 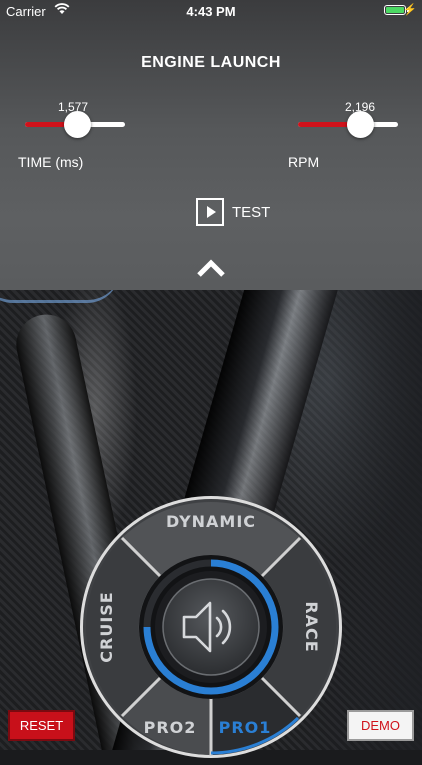 I want to click on rpm-slider-knob, so click(x=360, y=124).